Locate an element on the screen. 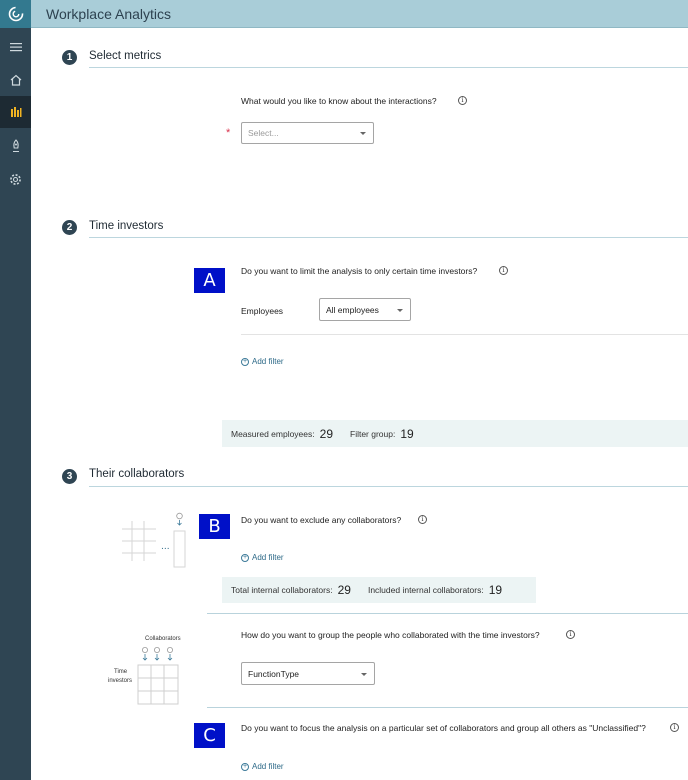 The height and width of the screenshot is (780, 688). settings-icon is located at coordinates (15, 179).